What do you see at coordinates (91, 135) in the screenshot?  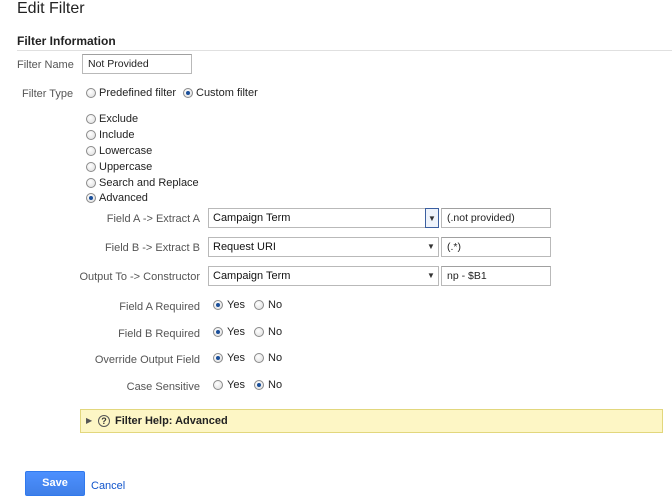 I see `include-radio` at bounding box center [91, 135].